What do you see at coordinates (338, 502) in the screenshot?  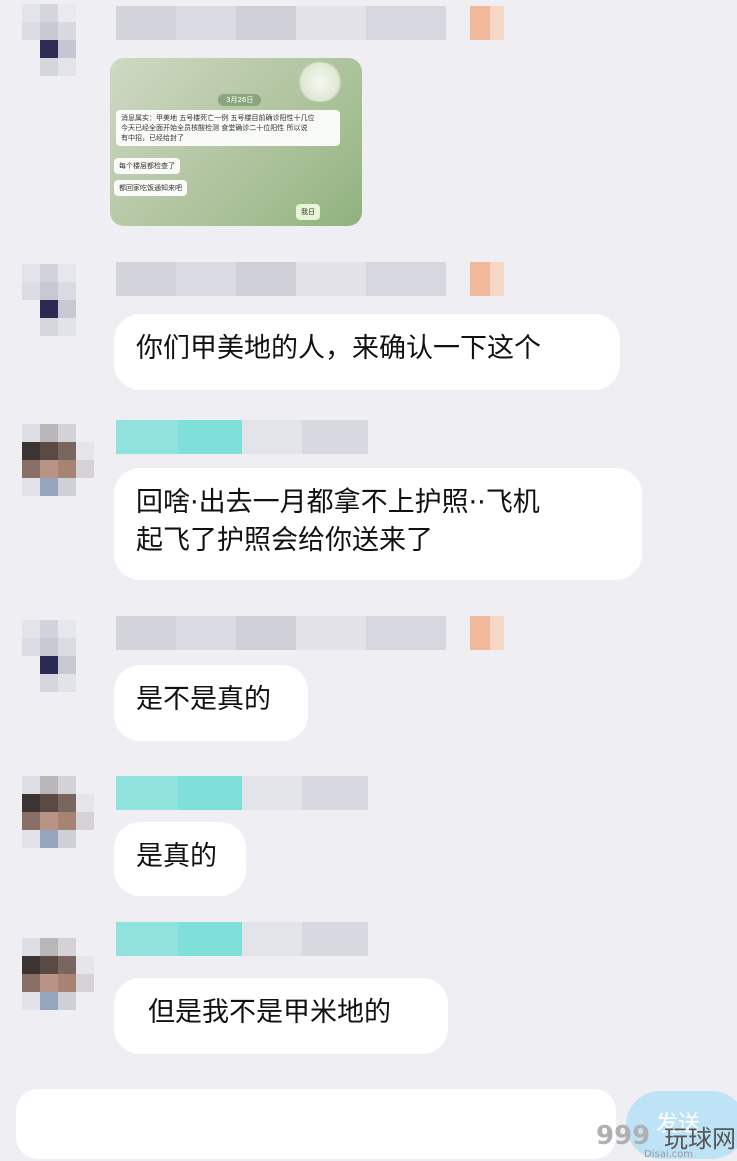 I see `message-line-1: 回啥·出去一月都拿不上护照··飞机` at bounding box center [338, 502].